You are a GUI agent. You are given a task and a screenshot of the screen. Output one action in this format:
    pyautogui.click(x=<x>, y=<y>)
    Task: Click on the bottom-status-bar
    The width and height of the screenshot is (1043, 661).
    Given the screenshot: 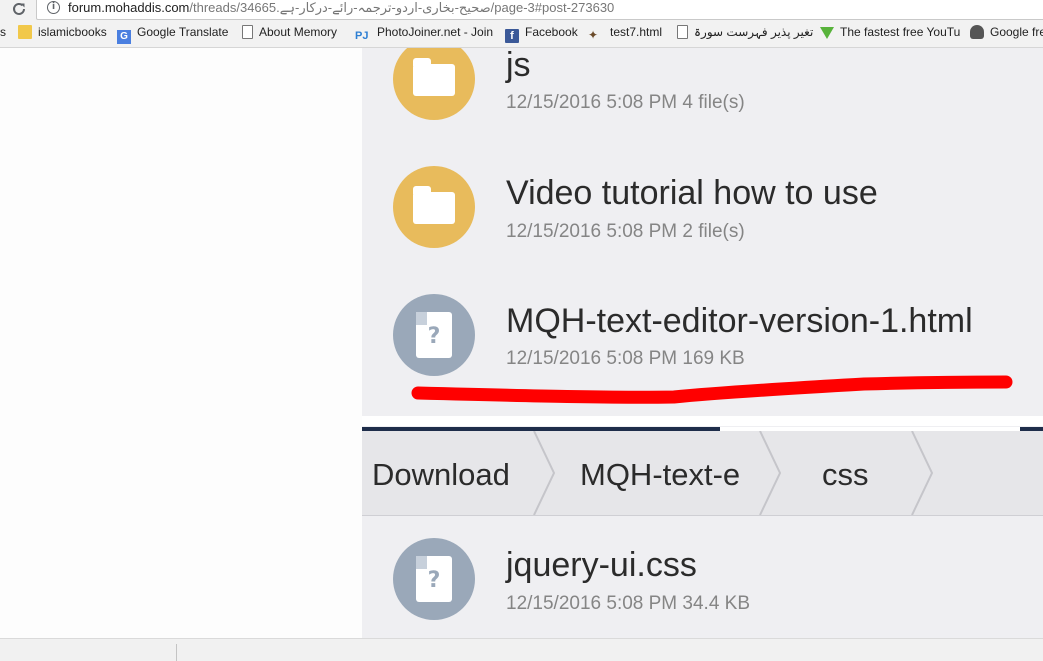 What is the action you would take?
    pyautogui.click(x=521, y=649)
    